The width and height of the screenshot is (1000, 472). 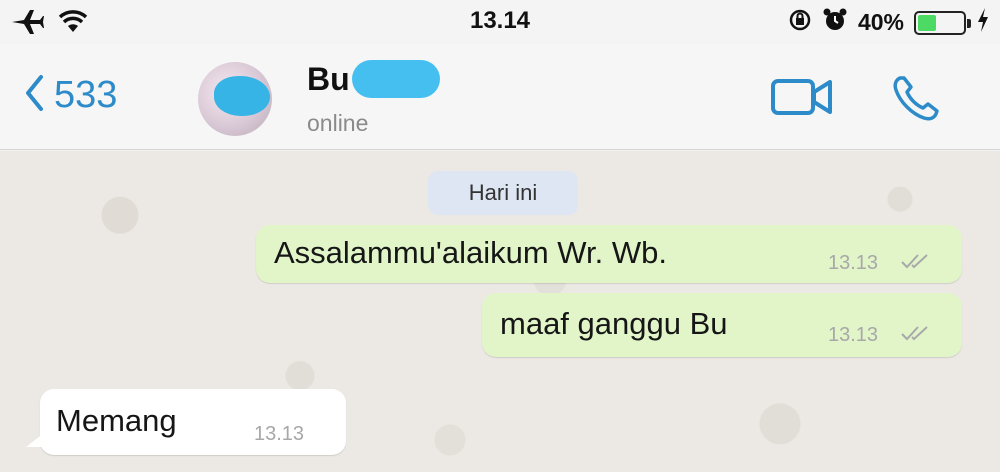 I want to click on video-call-button, so click(x=802, y=99).